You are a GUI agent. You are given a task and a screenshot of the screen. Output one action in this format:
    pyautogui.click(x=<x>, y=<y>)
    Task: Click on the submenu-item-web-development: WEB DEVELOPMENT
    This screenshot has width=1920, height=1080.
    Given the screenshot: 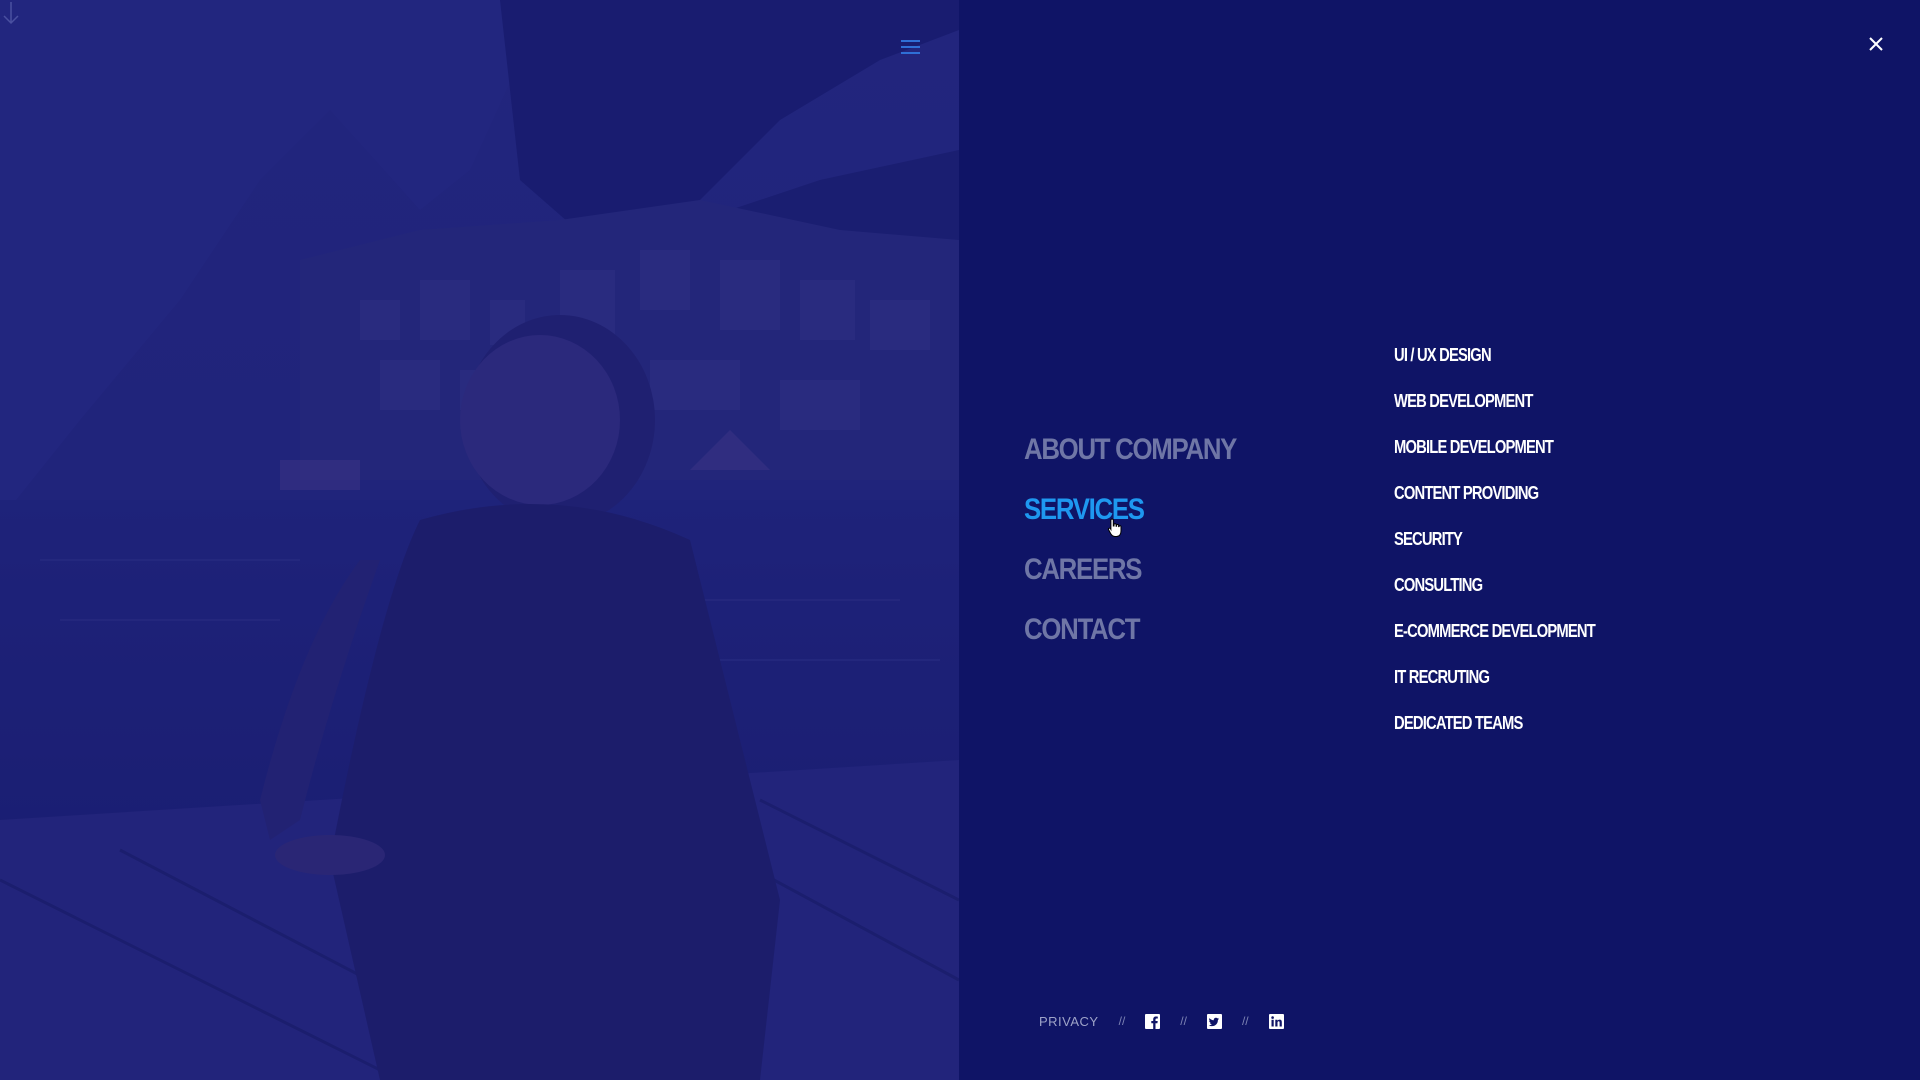 What is the action you would take?
    pyautogui.click(x=1494, y=407)
    